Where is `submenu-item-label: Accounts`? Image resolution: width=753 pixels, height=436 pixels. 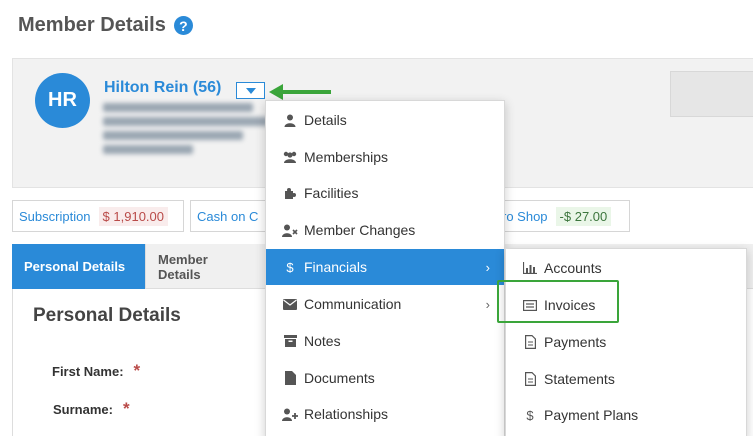 submenu-item-label: Accounts is located at coordinates (573, 268).